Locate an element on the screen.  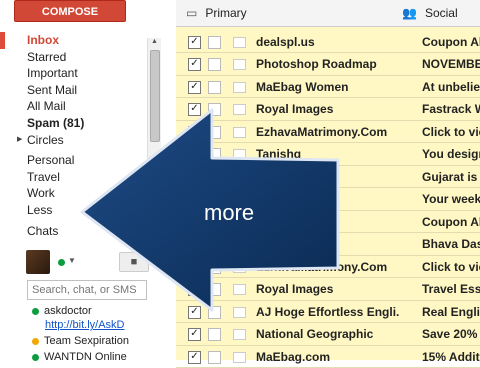
nav-less: Less is located at coordinates (74, 210).